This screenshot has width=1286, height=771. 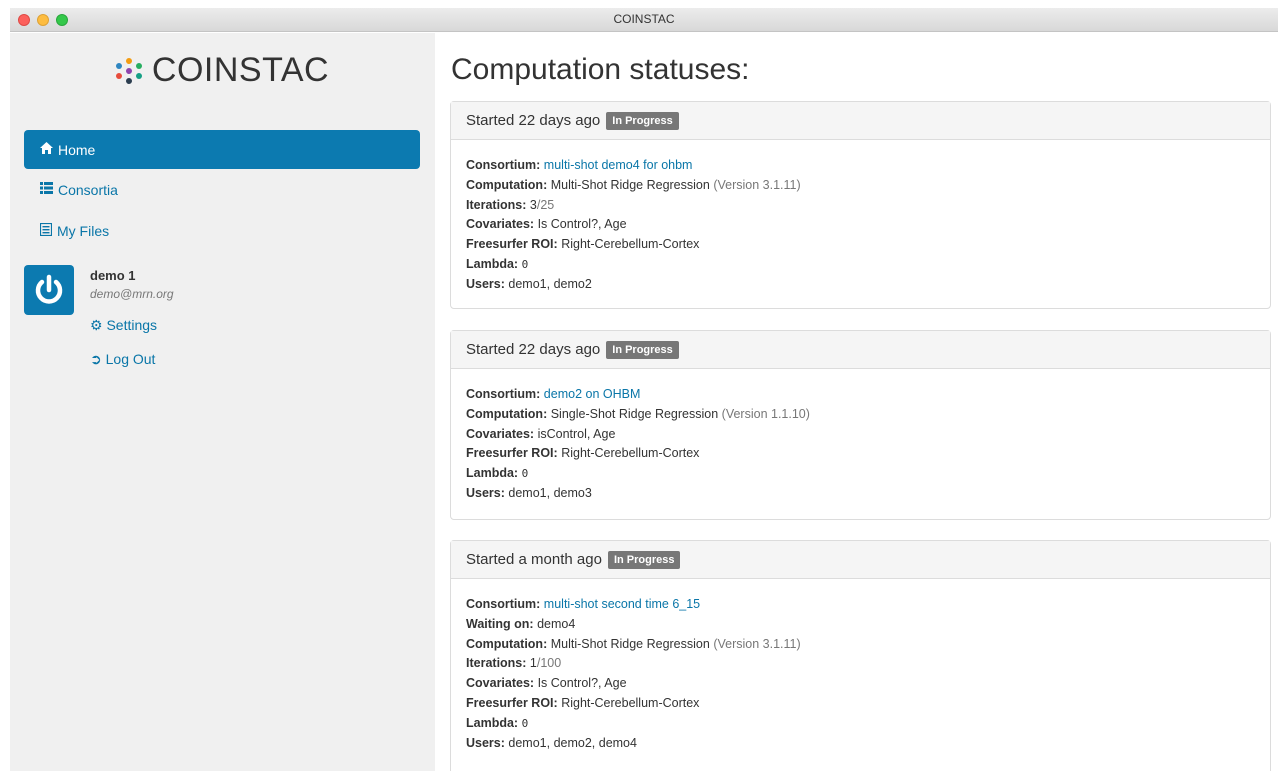 I want to click on consortium-link: multi-shot demo4 for ohbm, so click(x=618, y=165).